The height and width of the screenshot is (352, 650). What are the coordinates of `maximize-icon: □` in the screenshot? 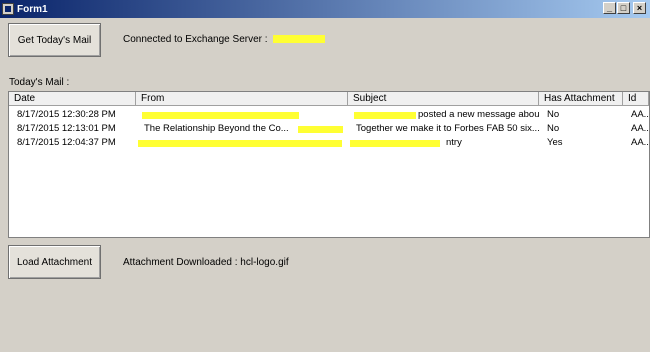 It's located at (623, 8).